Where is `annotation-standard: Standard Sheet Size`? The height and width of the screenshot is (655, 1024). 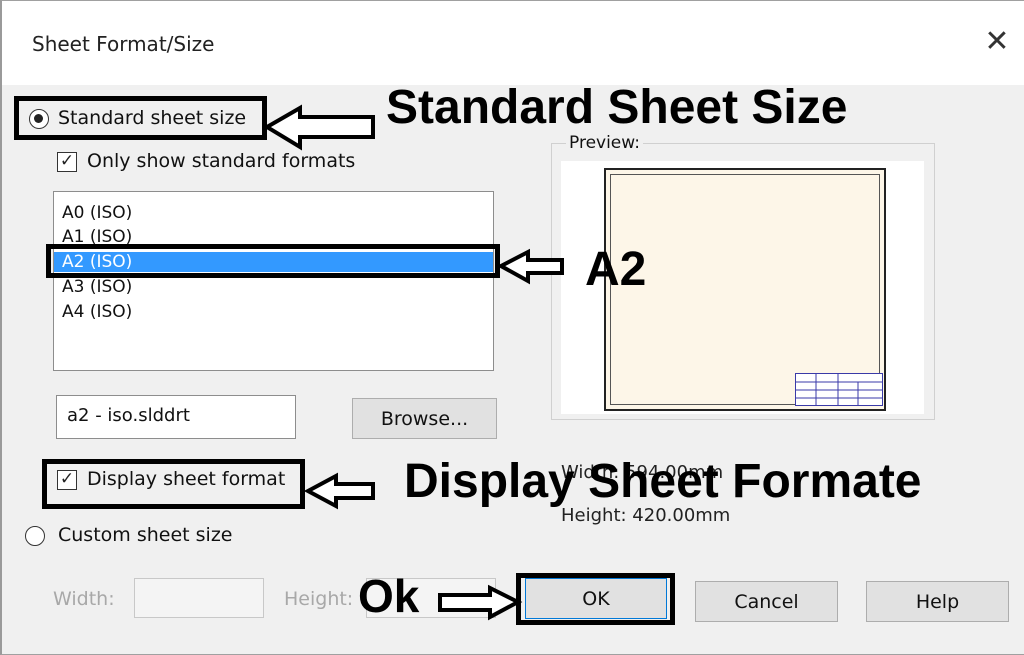
annotation-standard: Standard Sheet Size is located at coordinates (617, 107).